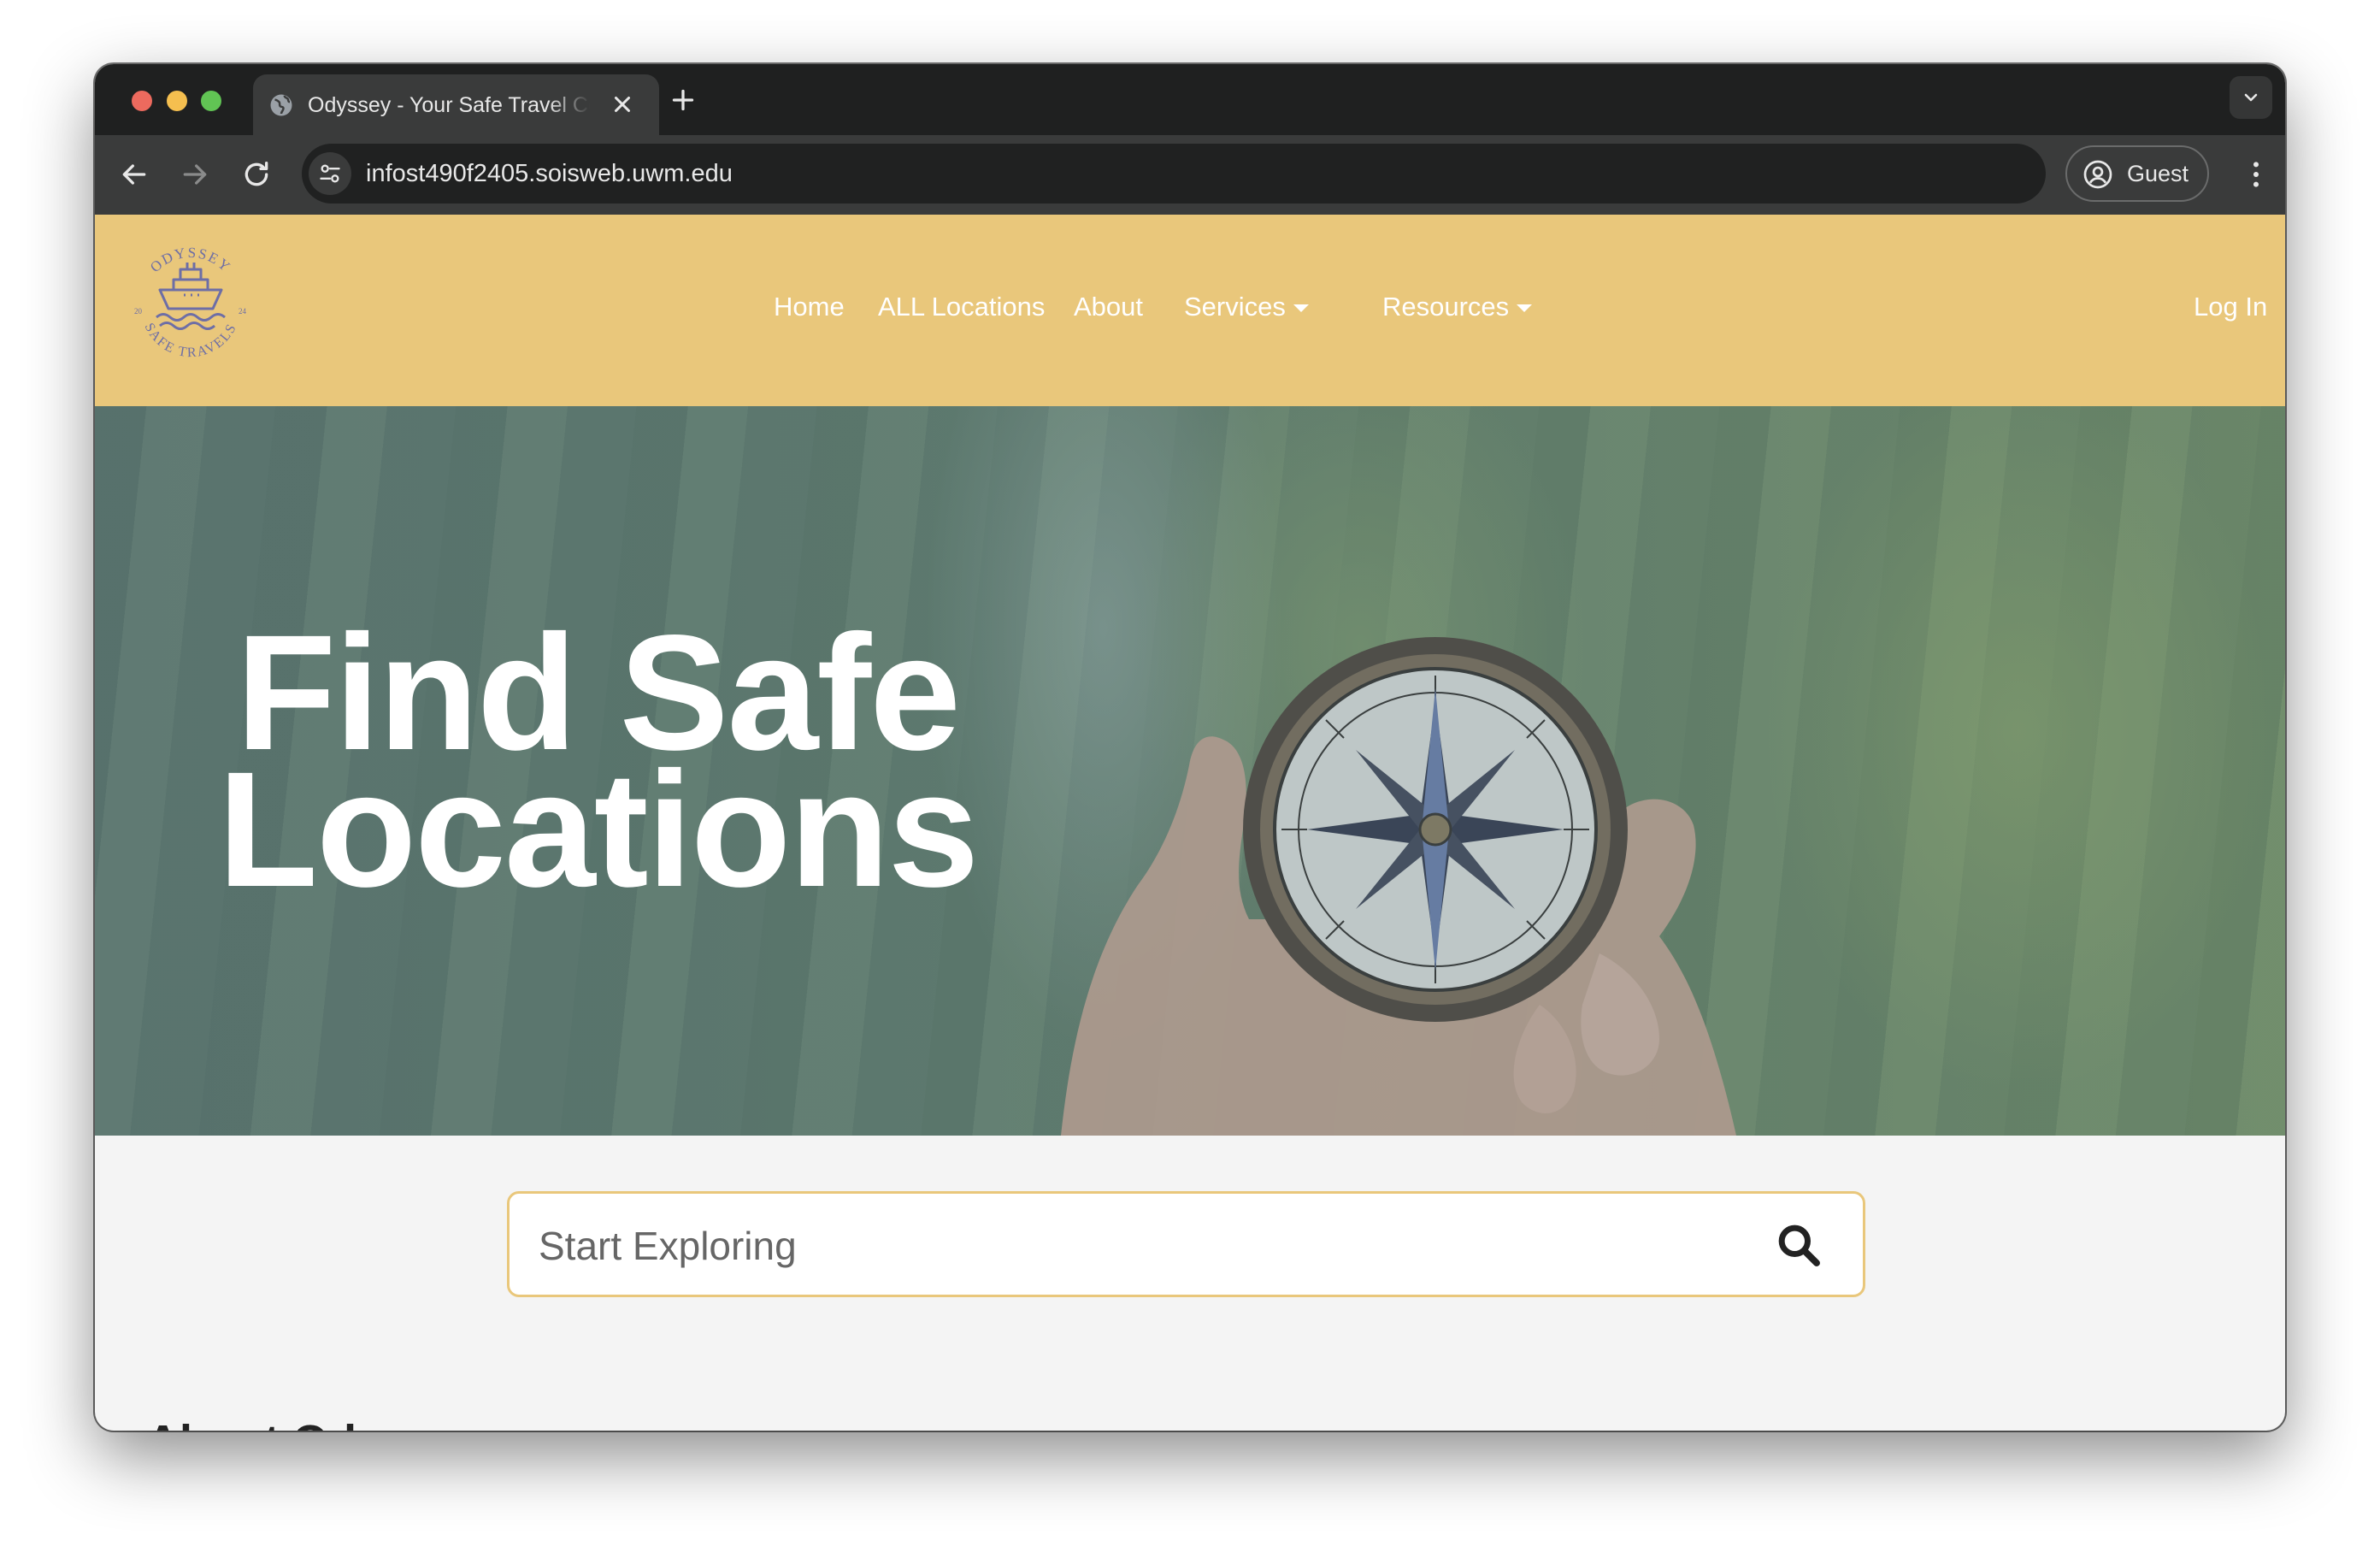  Describe the element at coordinates (177, 101) in the screenshot. I see `minimize-window-button` at that location.